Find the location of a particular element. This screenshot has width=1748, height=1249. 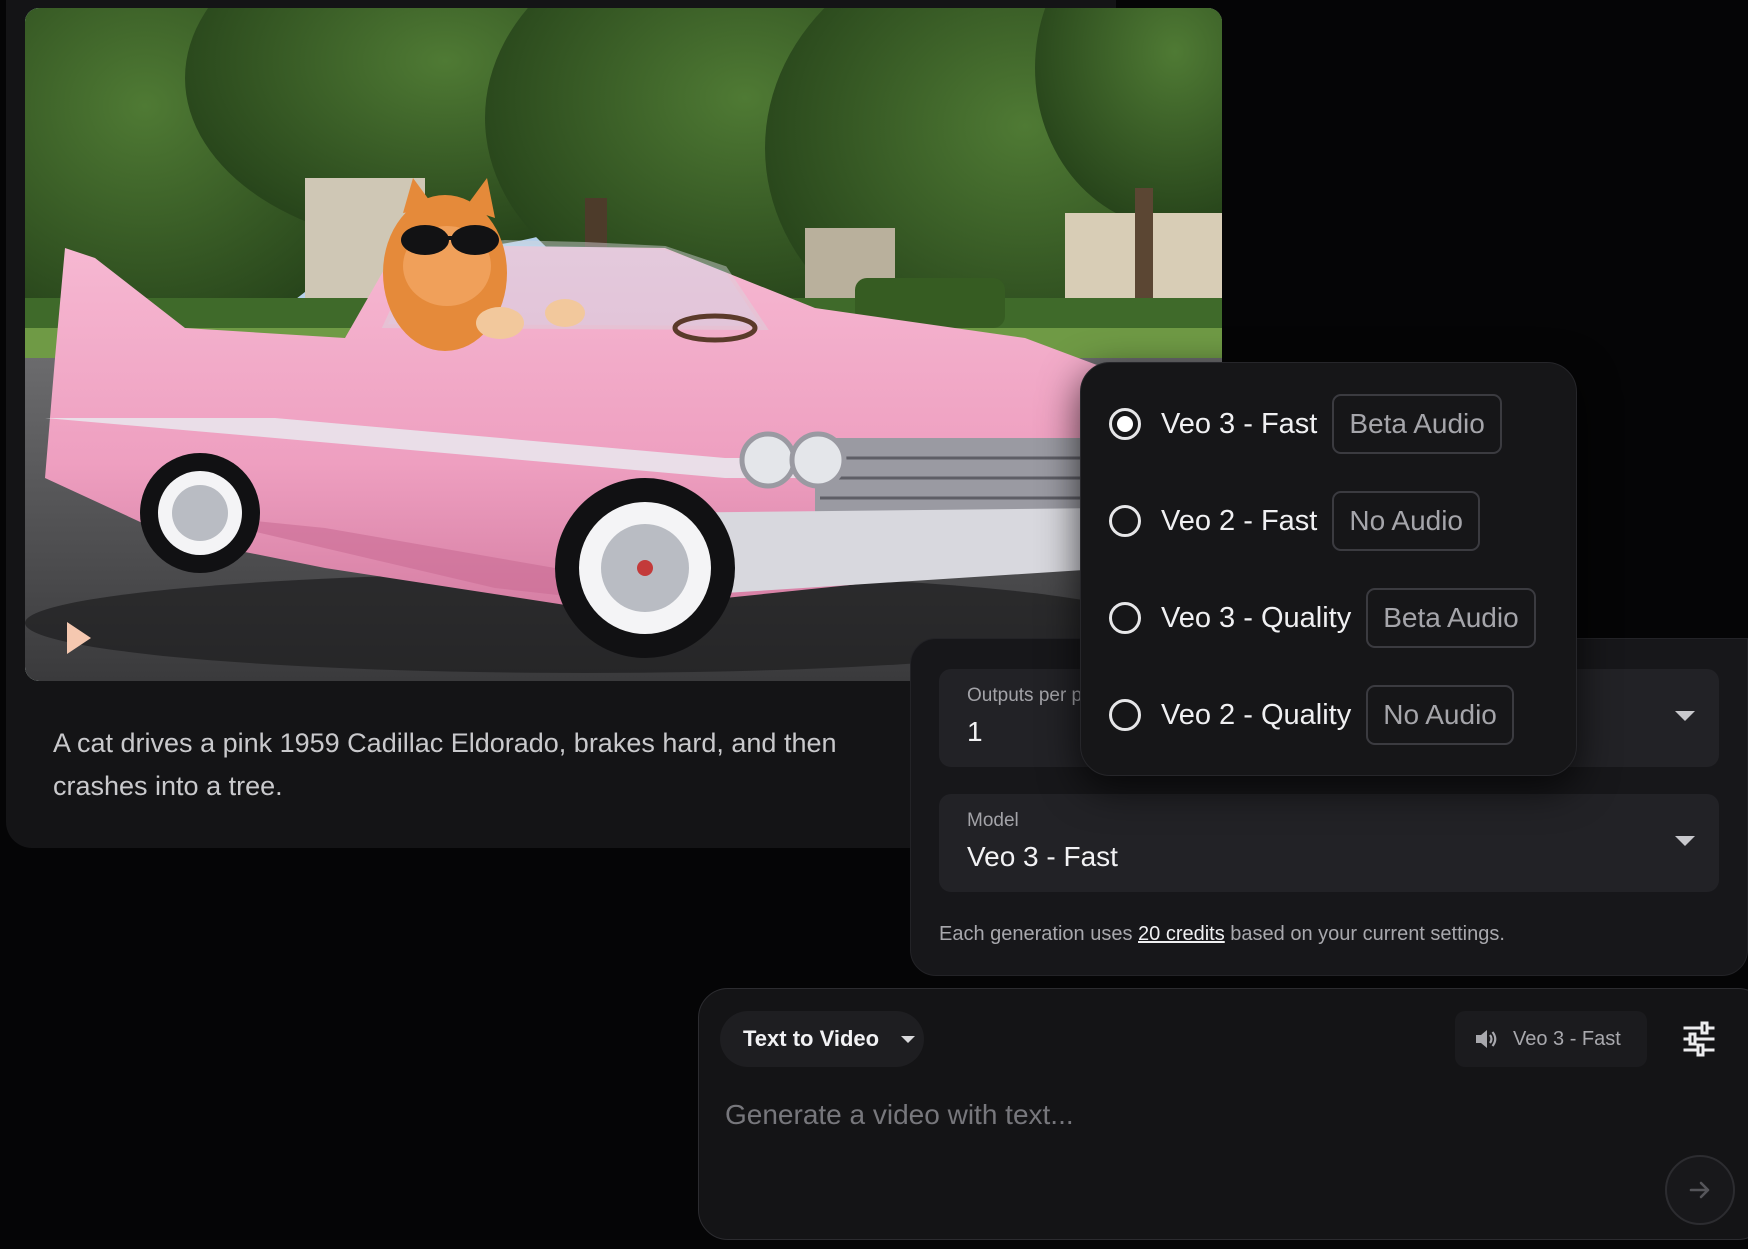

model-option-veo3-fast: Veo 3 - Fast Beta Audio is located at coordinates (1305, 424).